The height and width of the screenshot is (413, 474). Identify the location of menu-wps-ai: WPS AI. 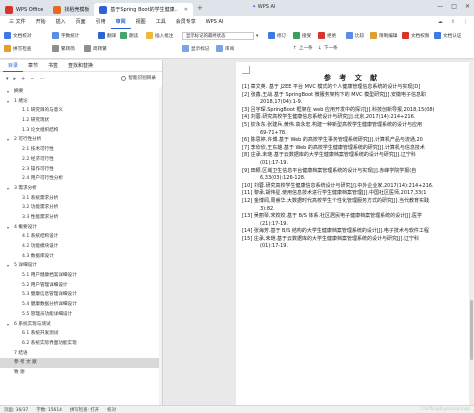
(215, 22).